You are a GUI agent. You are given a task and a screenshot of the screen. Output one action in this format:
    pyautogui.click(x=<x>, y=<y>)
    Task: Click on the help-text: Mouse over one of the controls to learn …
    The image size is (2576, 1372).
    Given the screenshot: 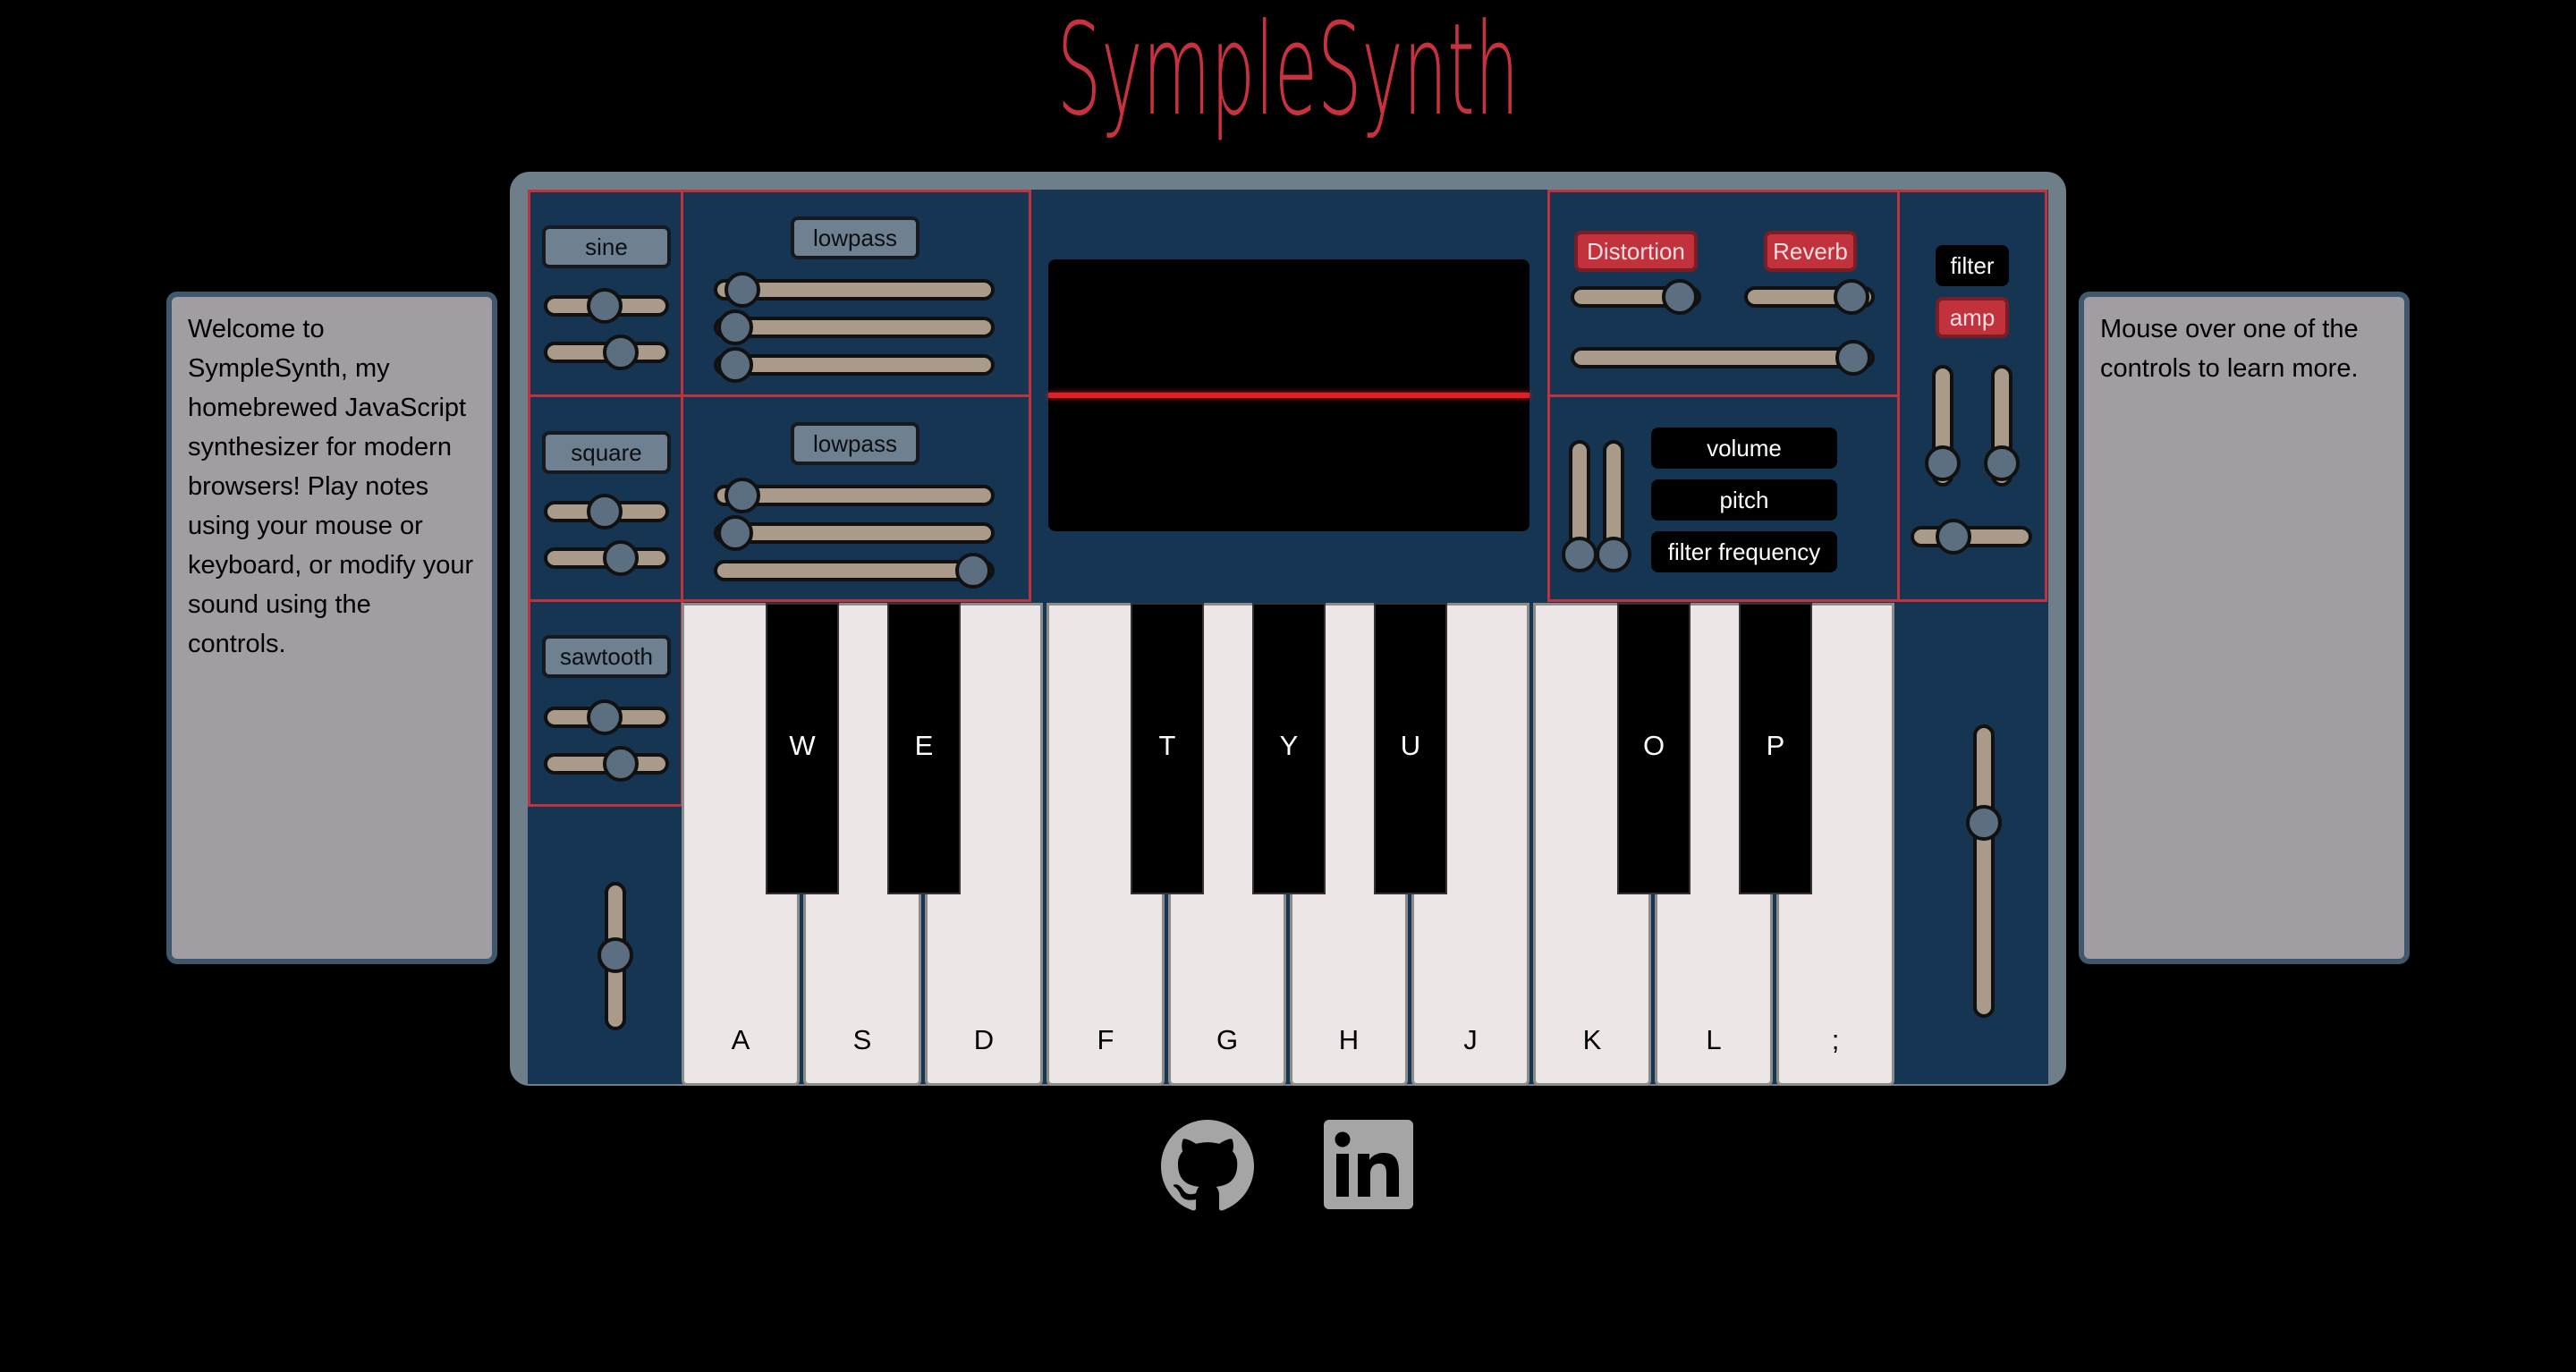 What is the action you would take?
    pyautogui.click(x=2229, y=349)
    